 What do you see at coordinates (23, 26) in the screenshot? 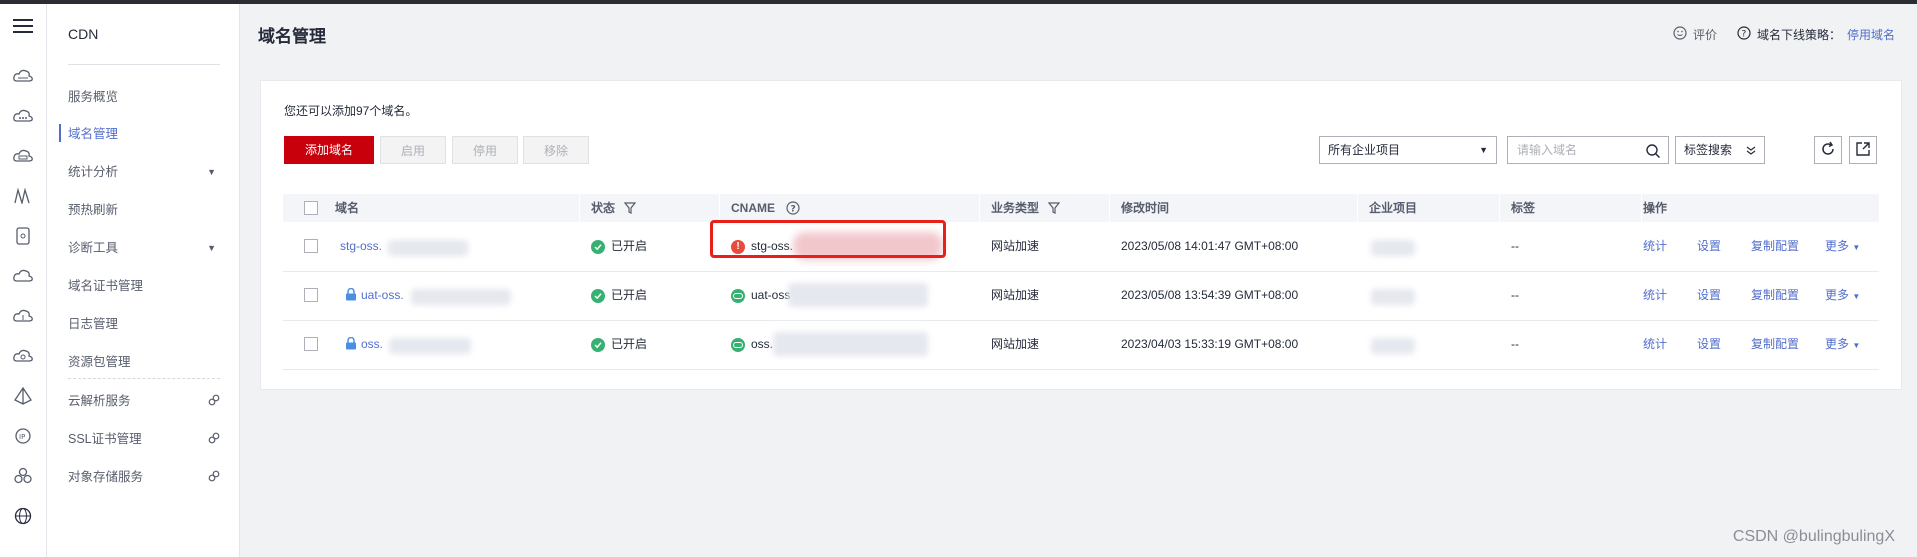
I see `menu-icon` at bounding box center [23, 26].